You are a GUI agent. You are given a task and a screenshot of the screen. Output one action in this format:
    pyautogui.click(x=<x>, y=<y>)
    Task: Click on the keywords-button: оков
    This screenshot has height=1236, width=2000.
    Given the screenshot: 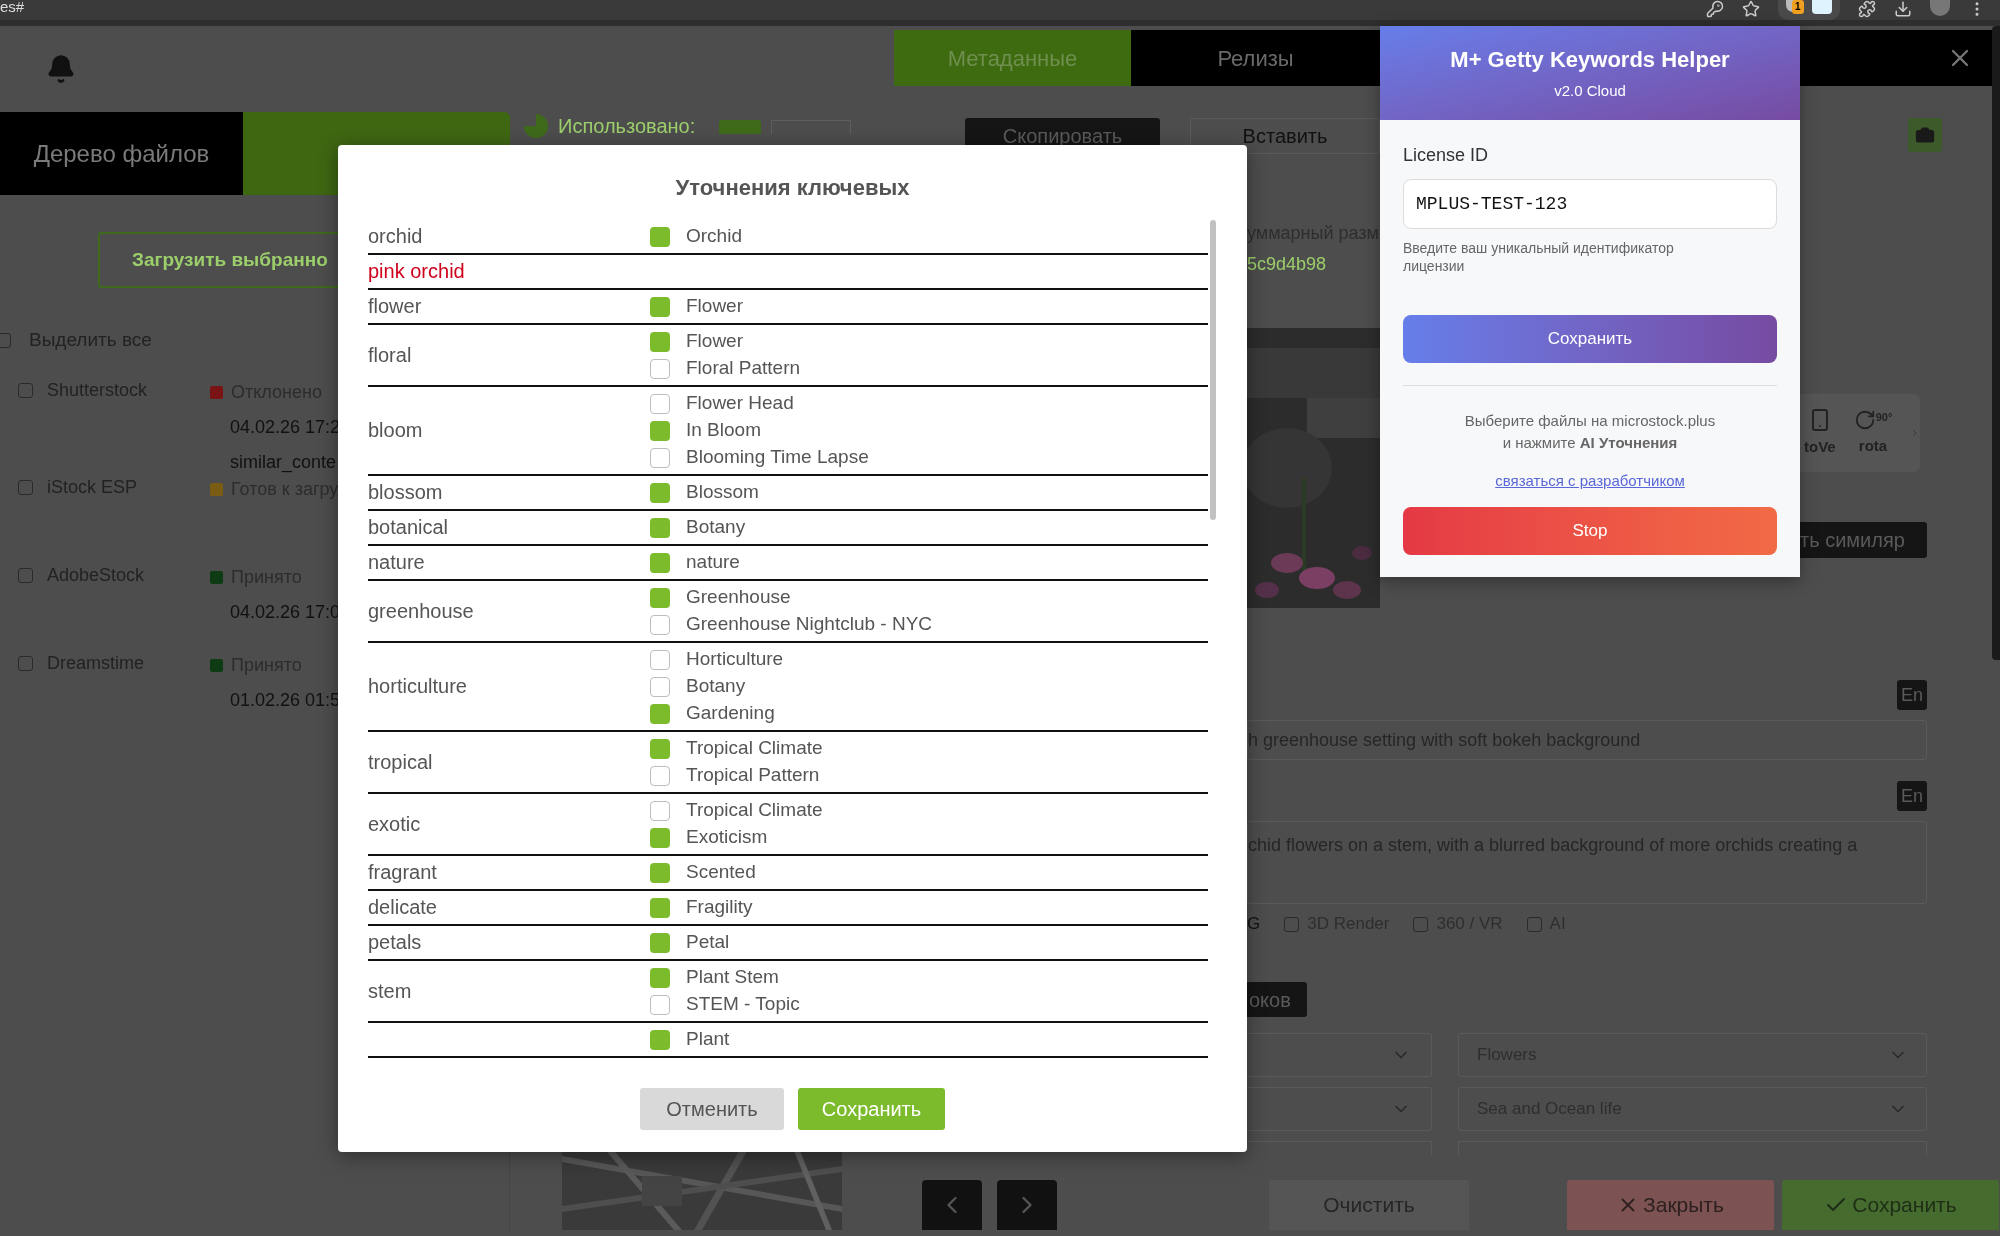 What is the action you would take?
    pyautogui.click(x=1277, y=999)
    